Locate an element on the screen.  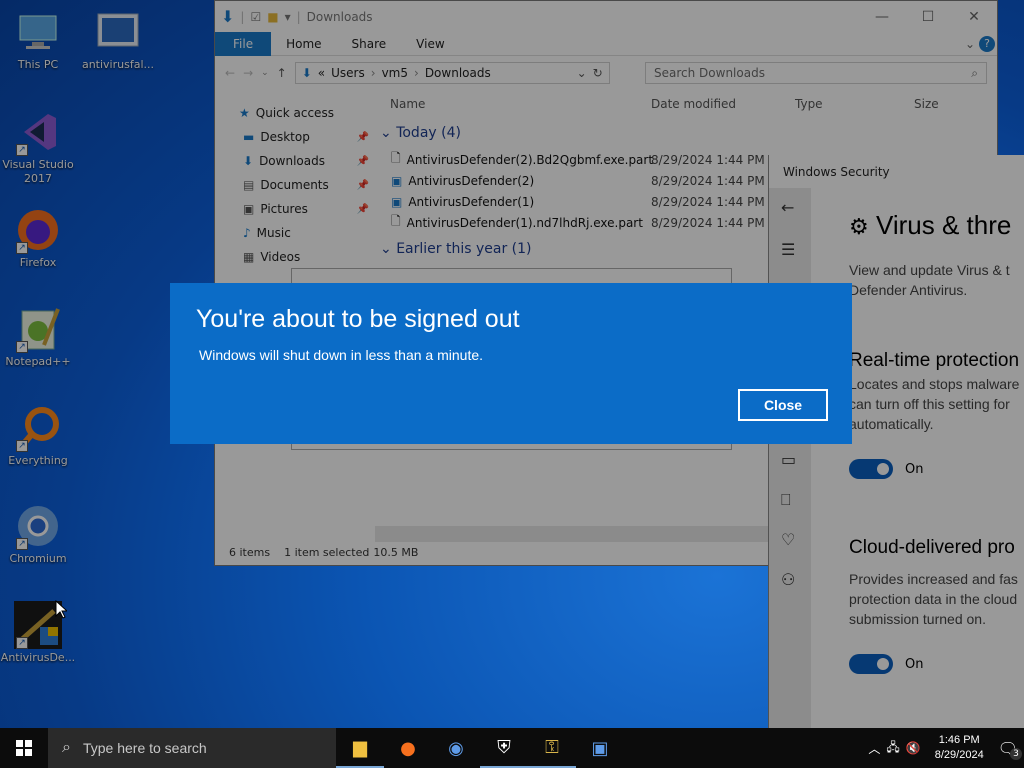
desktop-icon-notepadpp: ↗ Notepad++ is located at coordinates (38, 337).